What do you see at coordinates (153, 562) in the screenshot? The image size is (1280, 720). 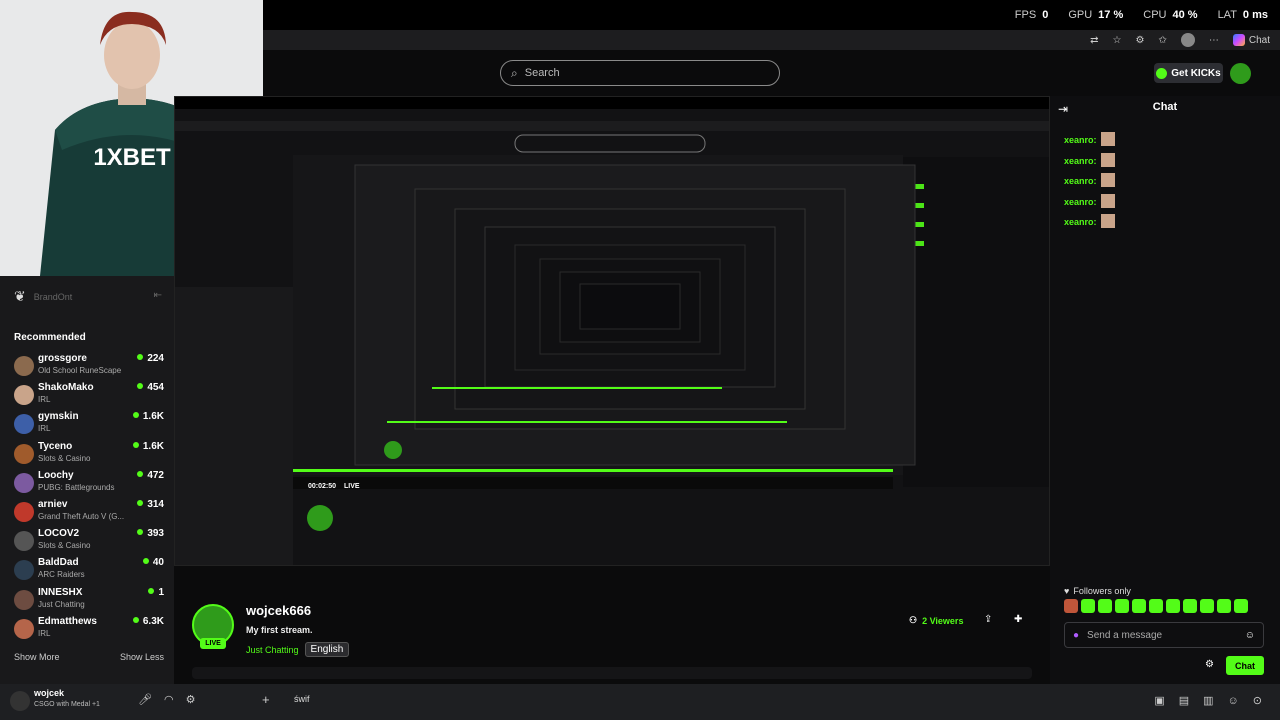 I see `viewer-count: 40` at bounding box center [153, 562].